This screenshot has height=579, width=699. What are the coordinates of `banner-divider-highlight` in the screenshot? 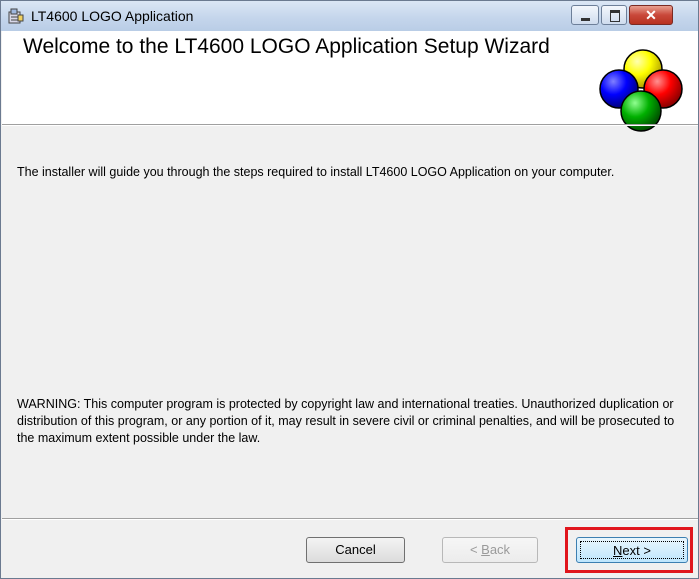 It's located at (350, 125).